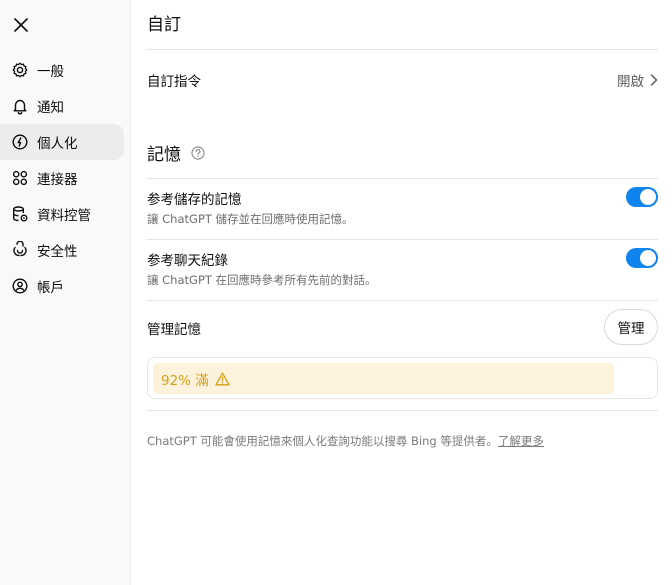 This screenshot has width=672, height=585. I want to click on sidebar-item-general: 一般, so click(62, 70).